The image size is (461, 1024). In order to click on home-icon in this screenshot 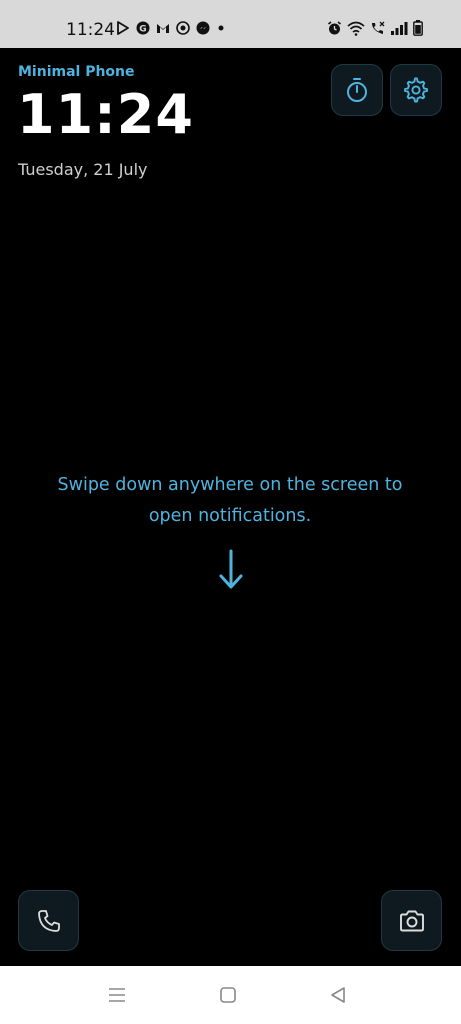, I will do `click(228, 995)`.